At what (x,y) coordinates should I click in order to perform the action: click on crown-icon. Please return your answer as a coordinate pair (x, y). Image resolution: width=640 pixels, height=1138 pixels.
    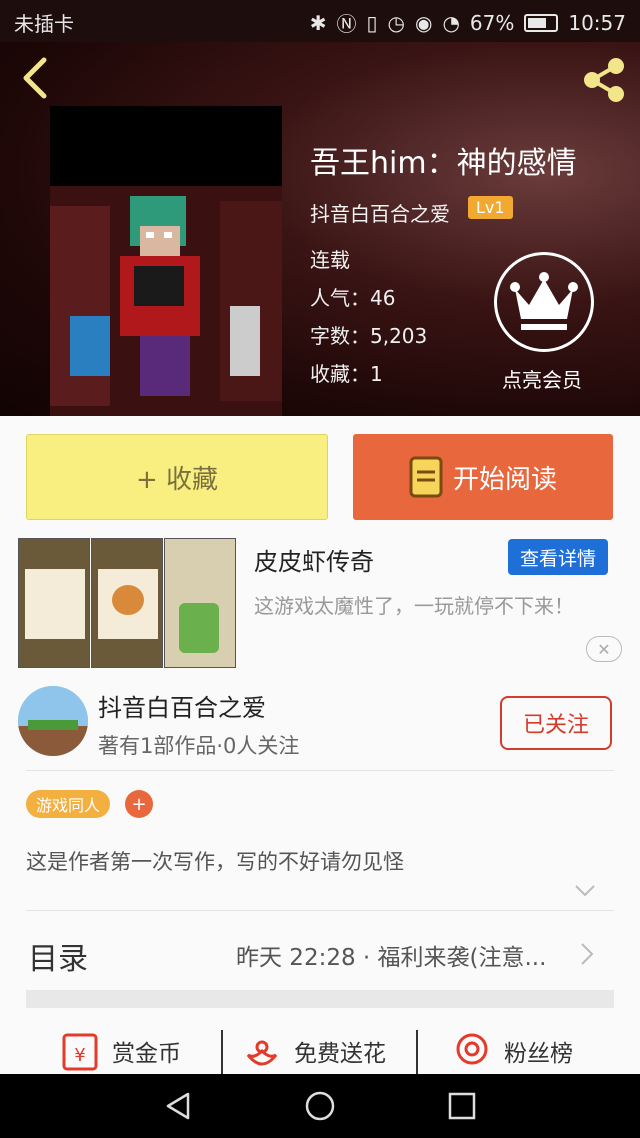
    Looking at the image, I should click on (544, 301).